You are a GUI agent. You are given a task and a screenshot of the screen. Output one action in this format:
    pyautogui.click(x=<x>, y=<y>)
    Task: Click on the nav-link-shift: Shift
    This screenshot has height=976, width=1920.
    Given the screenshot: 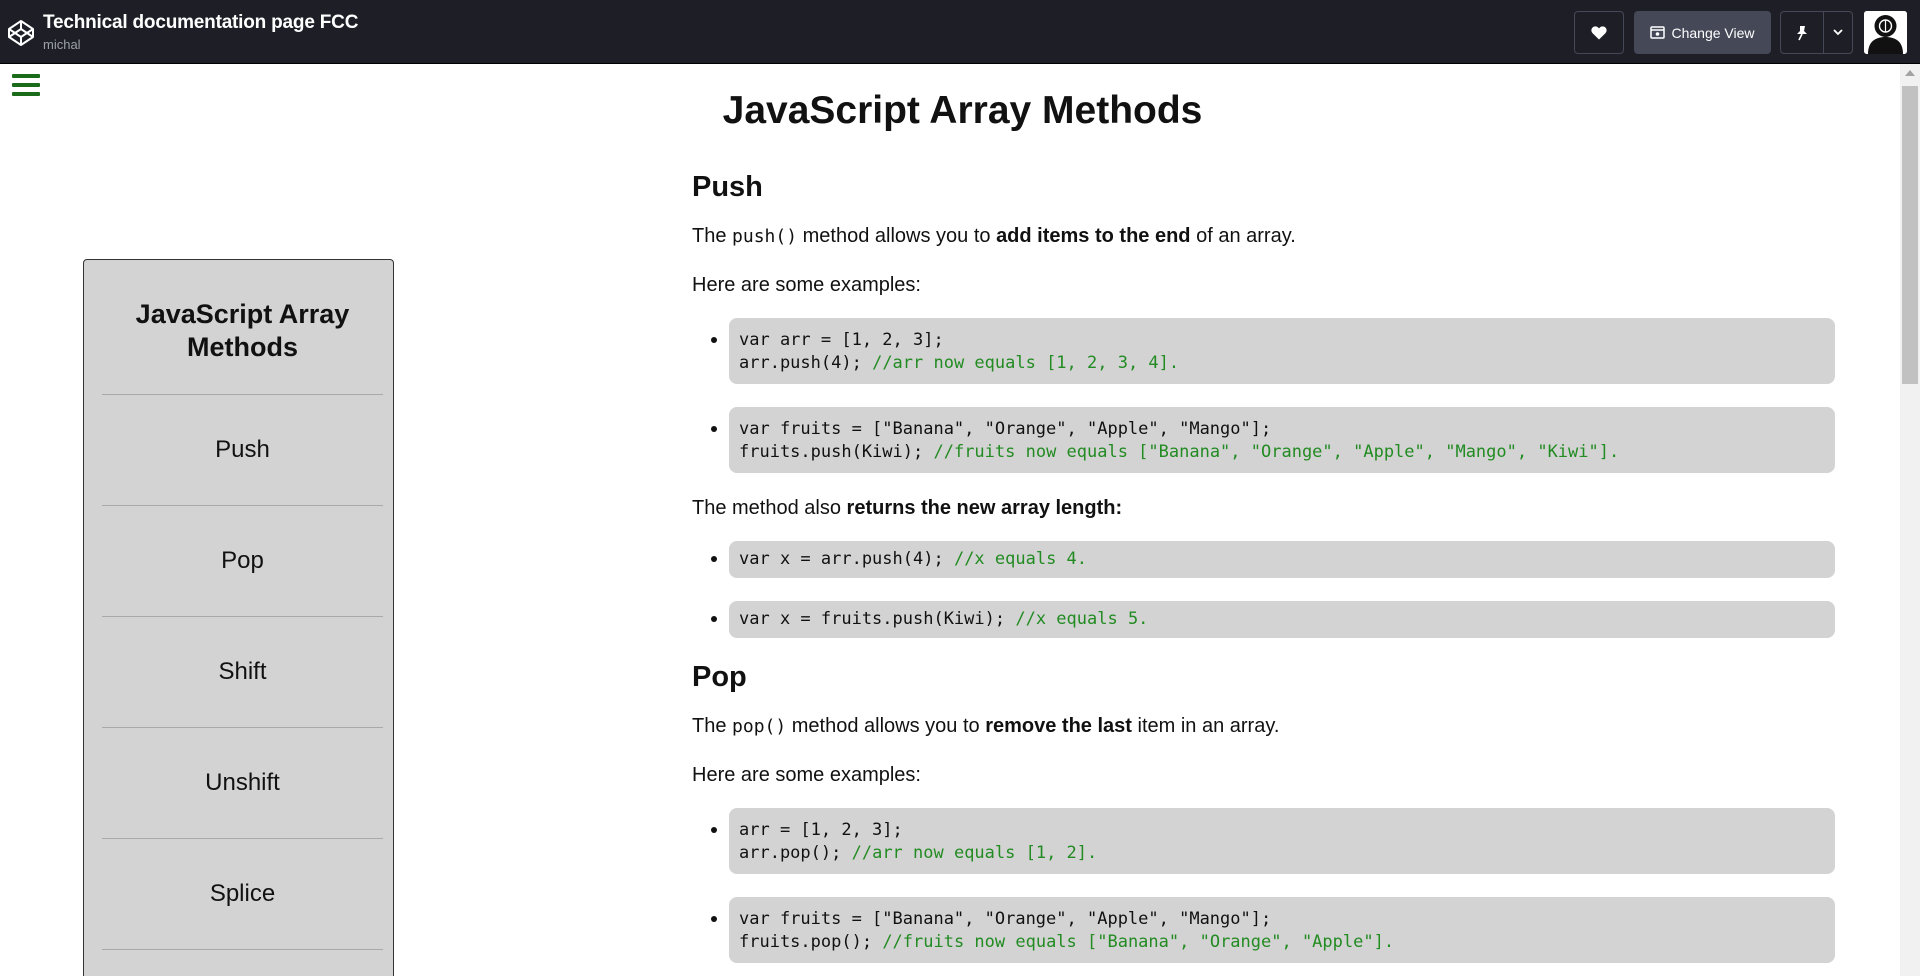 What is the action you would take?
    pyautogui.click(x=242, y=672)
    